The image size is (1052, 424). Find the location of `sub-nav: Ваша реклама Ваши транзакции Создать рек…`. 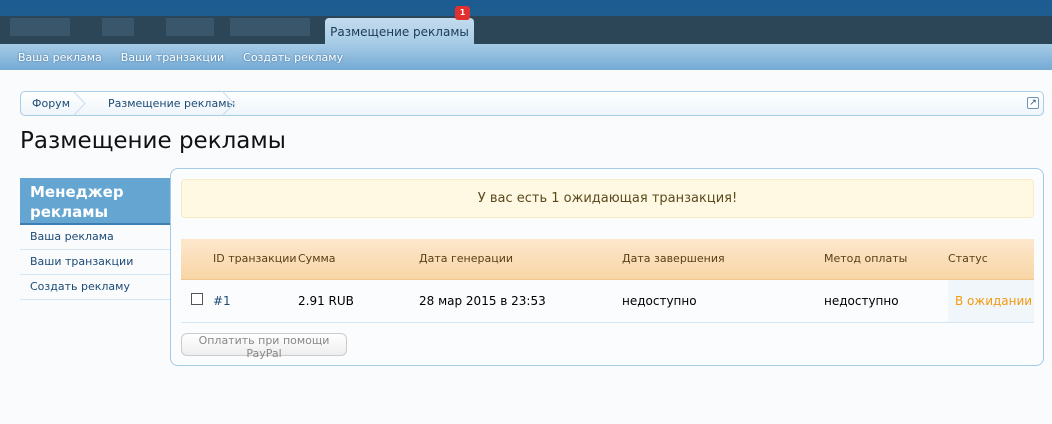

sub-nav: Ваша реклама Ваши транзакции Создать рек… is located at coordinates (526, 57).